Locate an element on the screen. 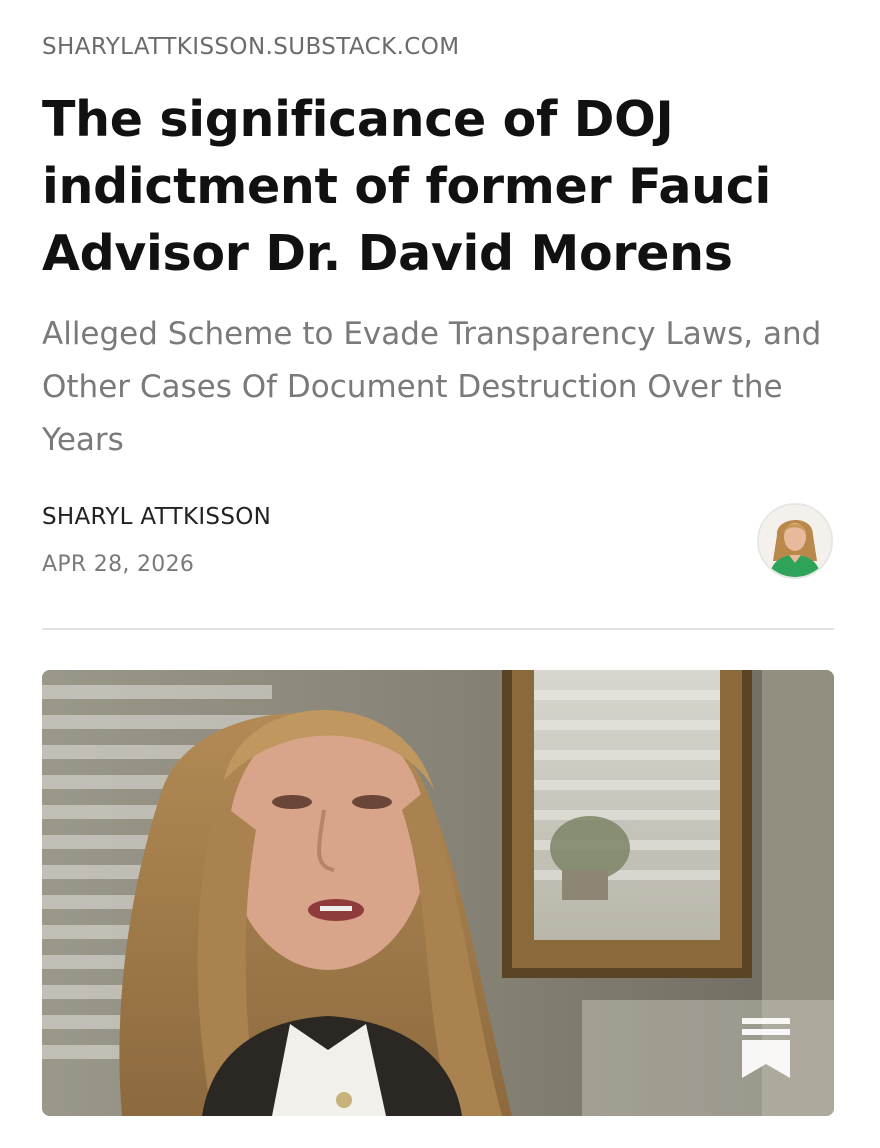  author-avatar-image is located at coordinates (795, 541).